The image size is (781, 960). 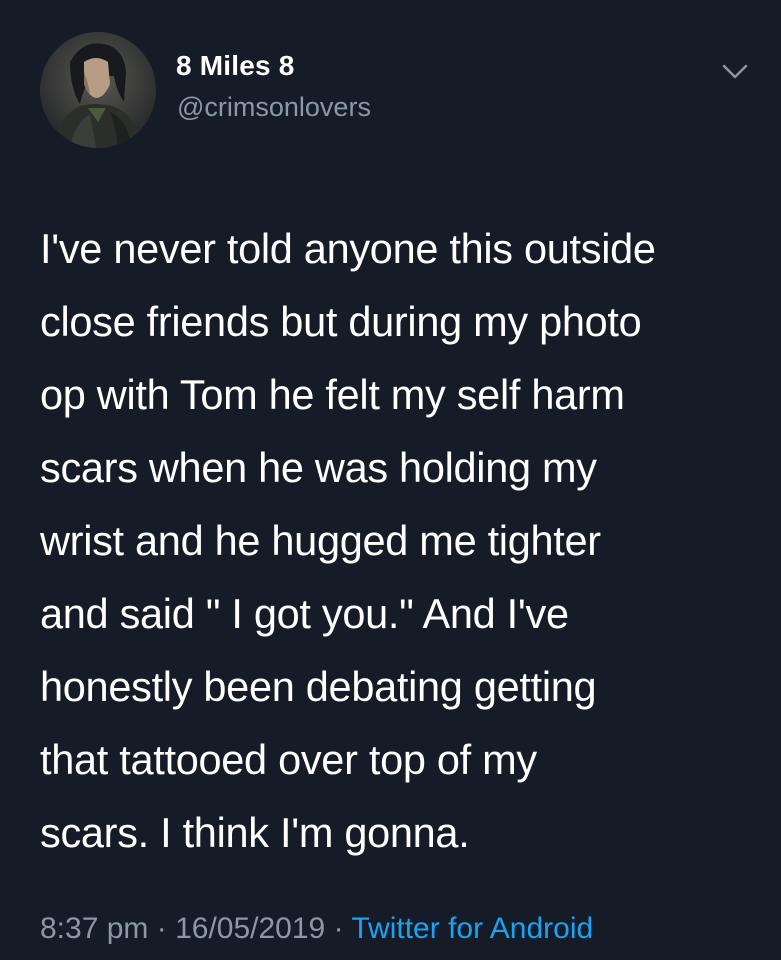 I want to click on display-name: 8 Miles 8, so click(x=235, y=66).